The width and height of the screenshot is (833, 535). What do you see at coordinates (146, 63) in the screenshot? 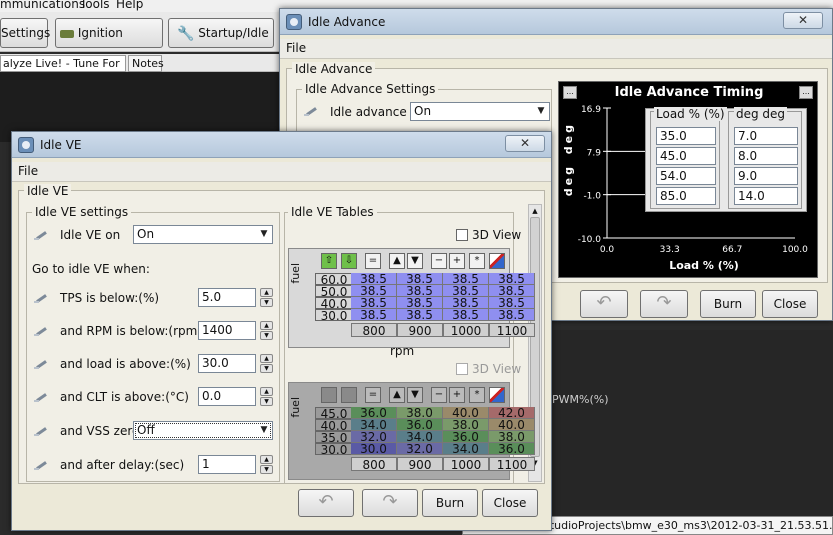
I see `tab-notes: Notes` at bounding box center [146, 63].